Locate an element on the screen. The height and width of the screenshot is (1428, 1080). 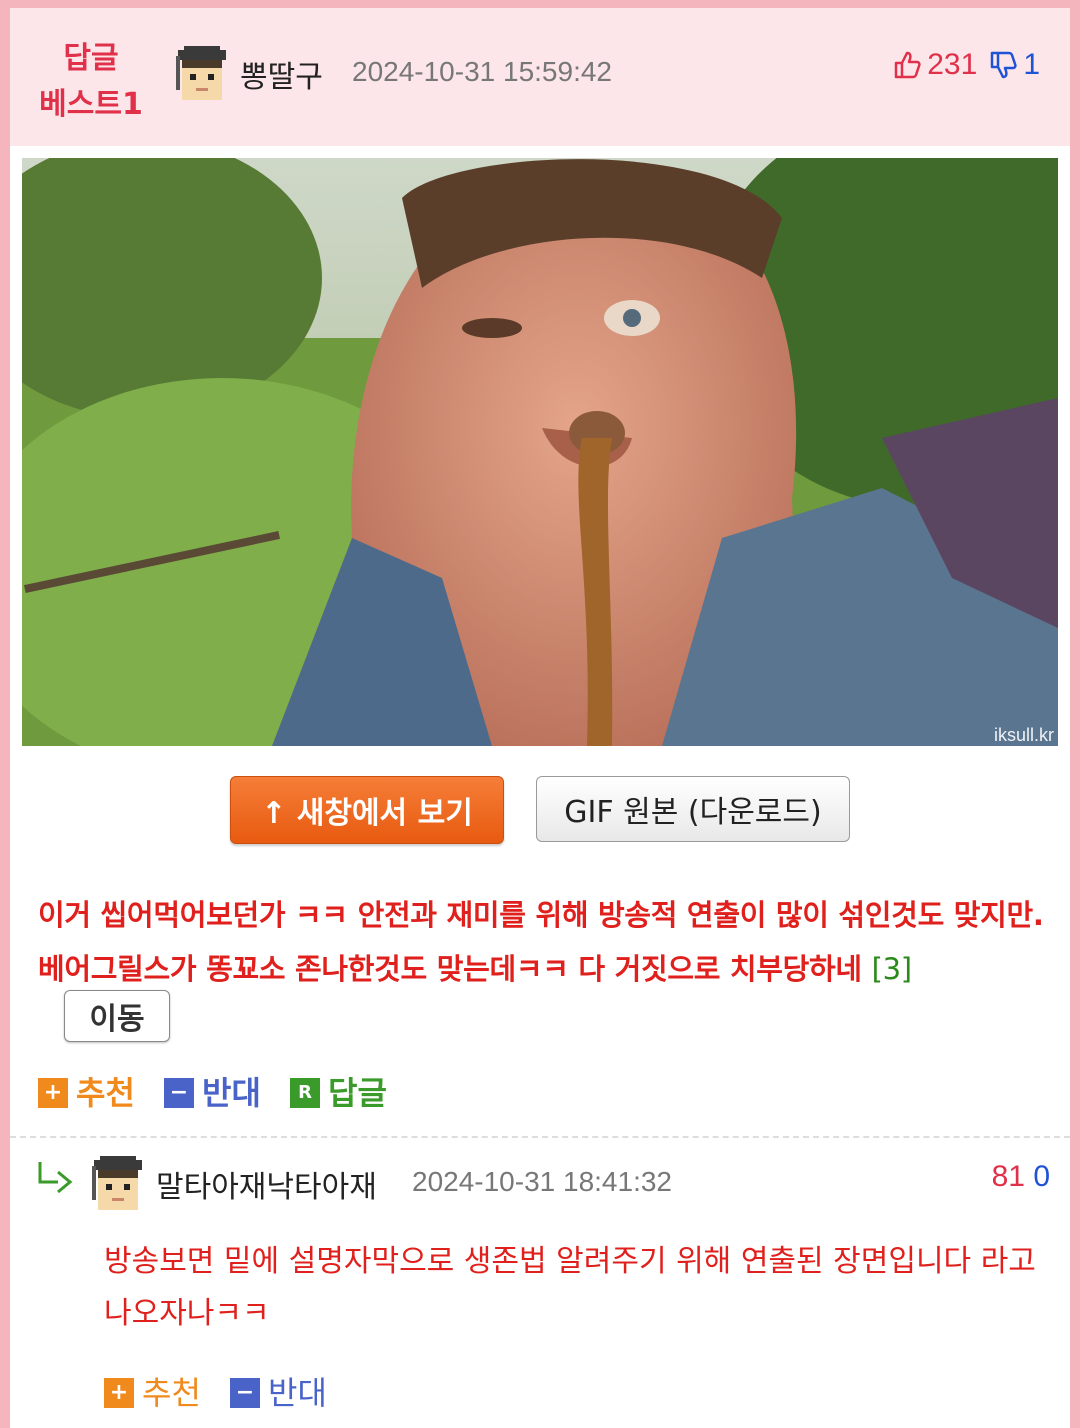
recommend-button: + 추천 is located at coordinates (86, 1091).